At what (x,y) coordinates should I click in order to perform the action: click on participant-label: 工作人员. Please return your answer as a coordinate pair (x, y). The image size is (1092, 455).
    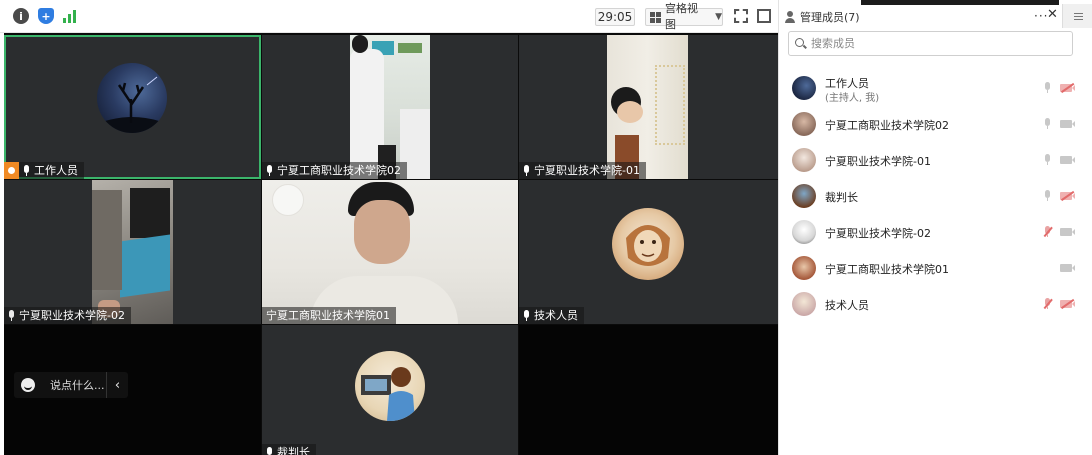
    Looking at the image, I should click on (44, 170).